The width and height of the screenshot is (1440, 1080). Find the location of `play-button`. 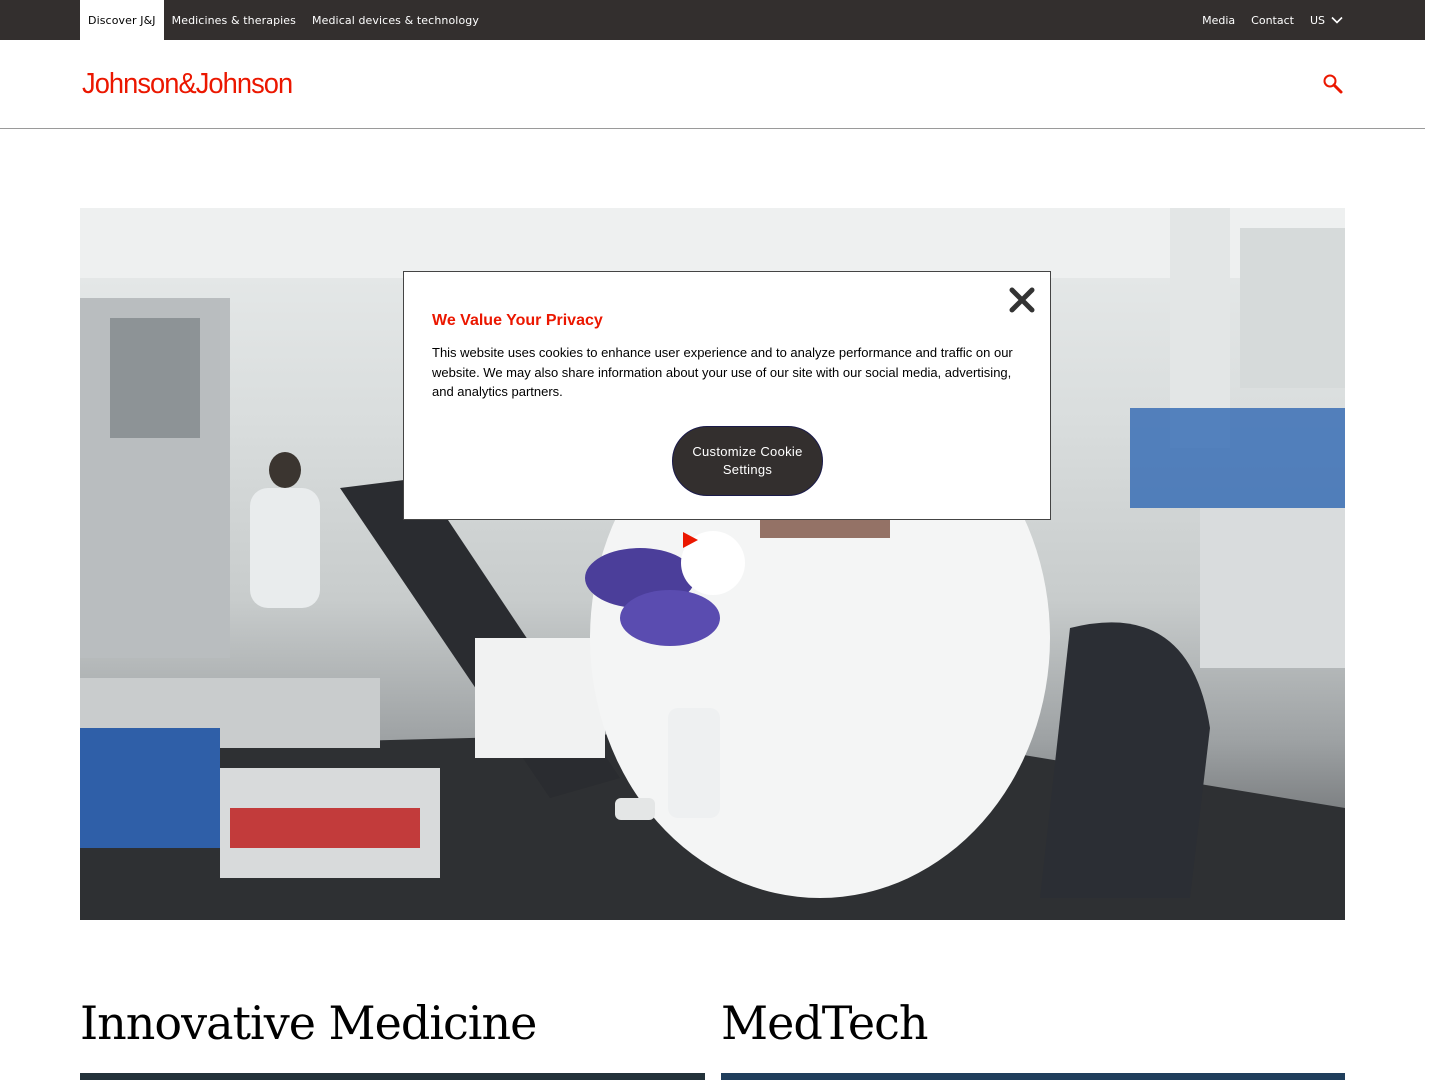

play-button is located at coordinates (713, 563).